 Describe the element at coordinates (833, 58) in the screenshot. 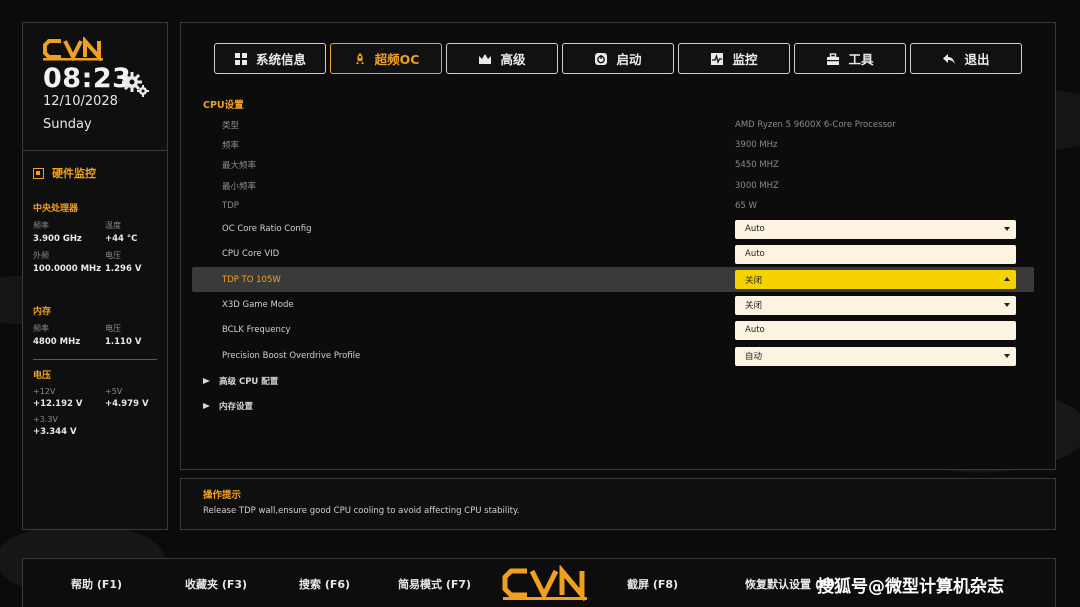

I see `toolbox-icon` at that location.